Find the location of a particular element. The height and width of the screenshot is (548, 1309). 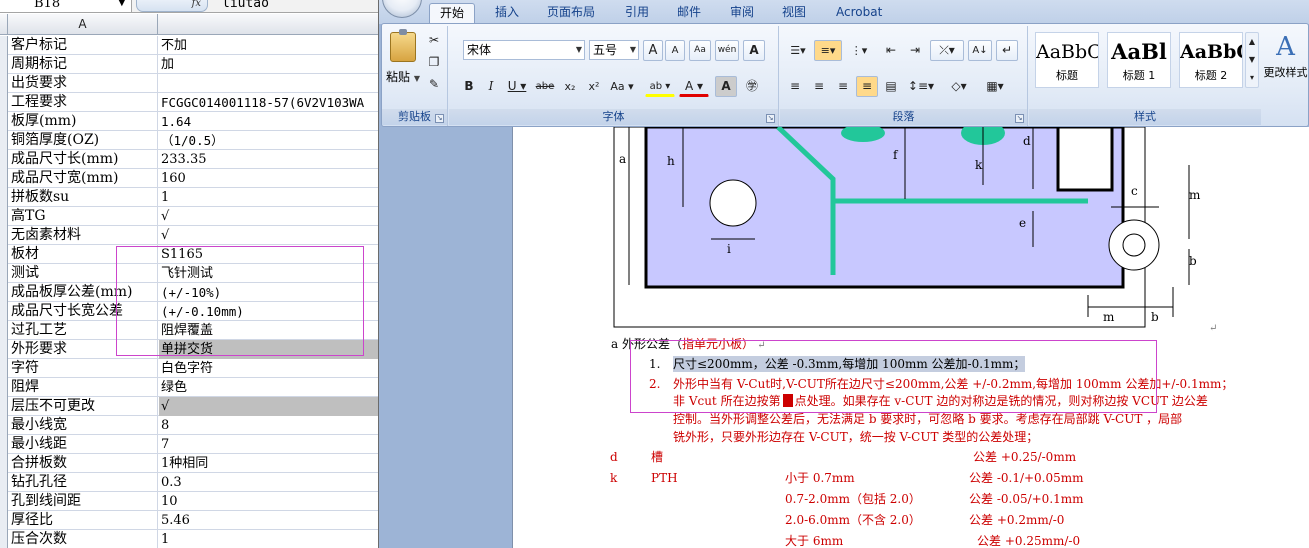

cell-value: 飞针测试 is located at coordinates (268, 273).